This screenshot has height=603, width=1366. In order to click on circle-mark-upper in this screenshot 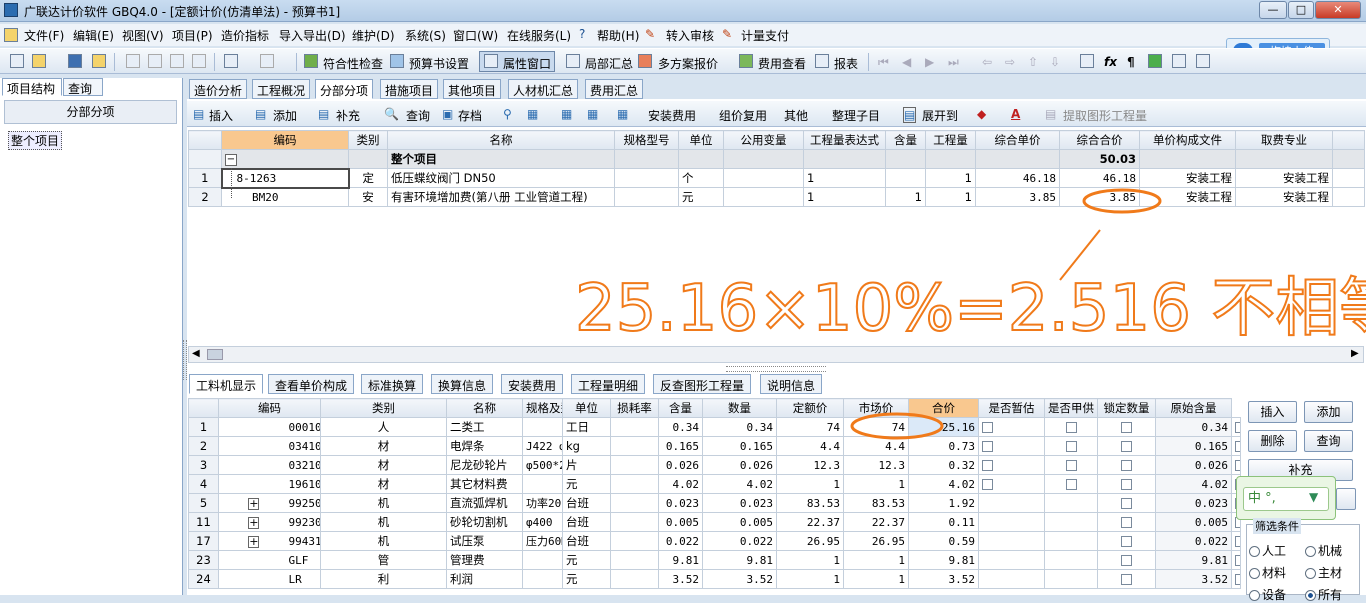, I will do `click(1122, 201)`.